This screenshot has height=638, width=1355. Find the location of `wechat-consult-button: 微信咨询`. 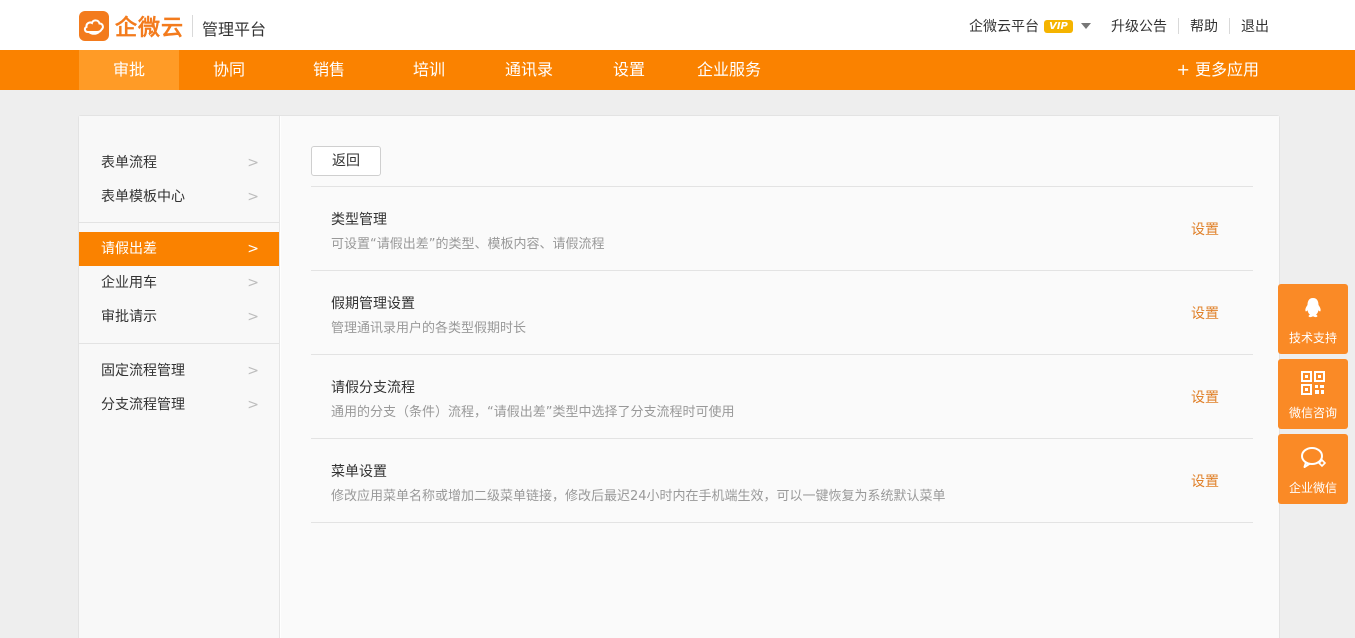

wechat-consult-button: 微信咨询 is located at coordinates (1313, 394).